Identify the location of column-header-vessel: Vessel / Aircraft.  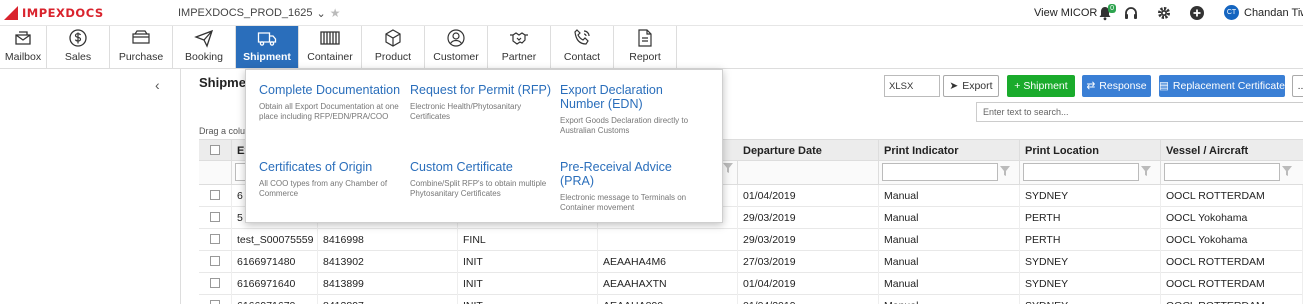
(1232, 151).